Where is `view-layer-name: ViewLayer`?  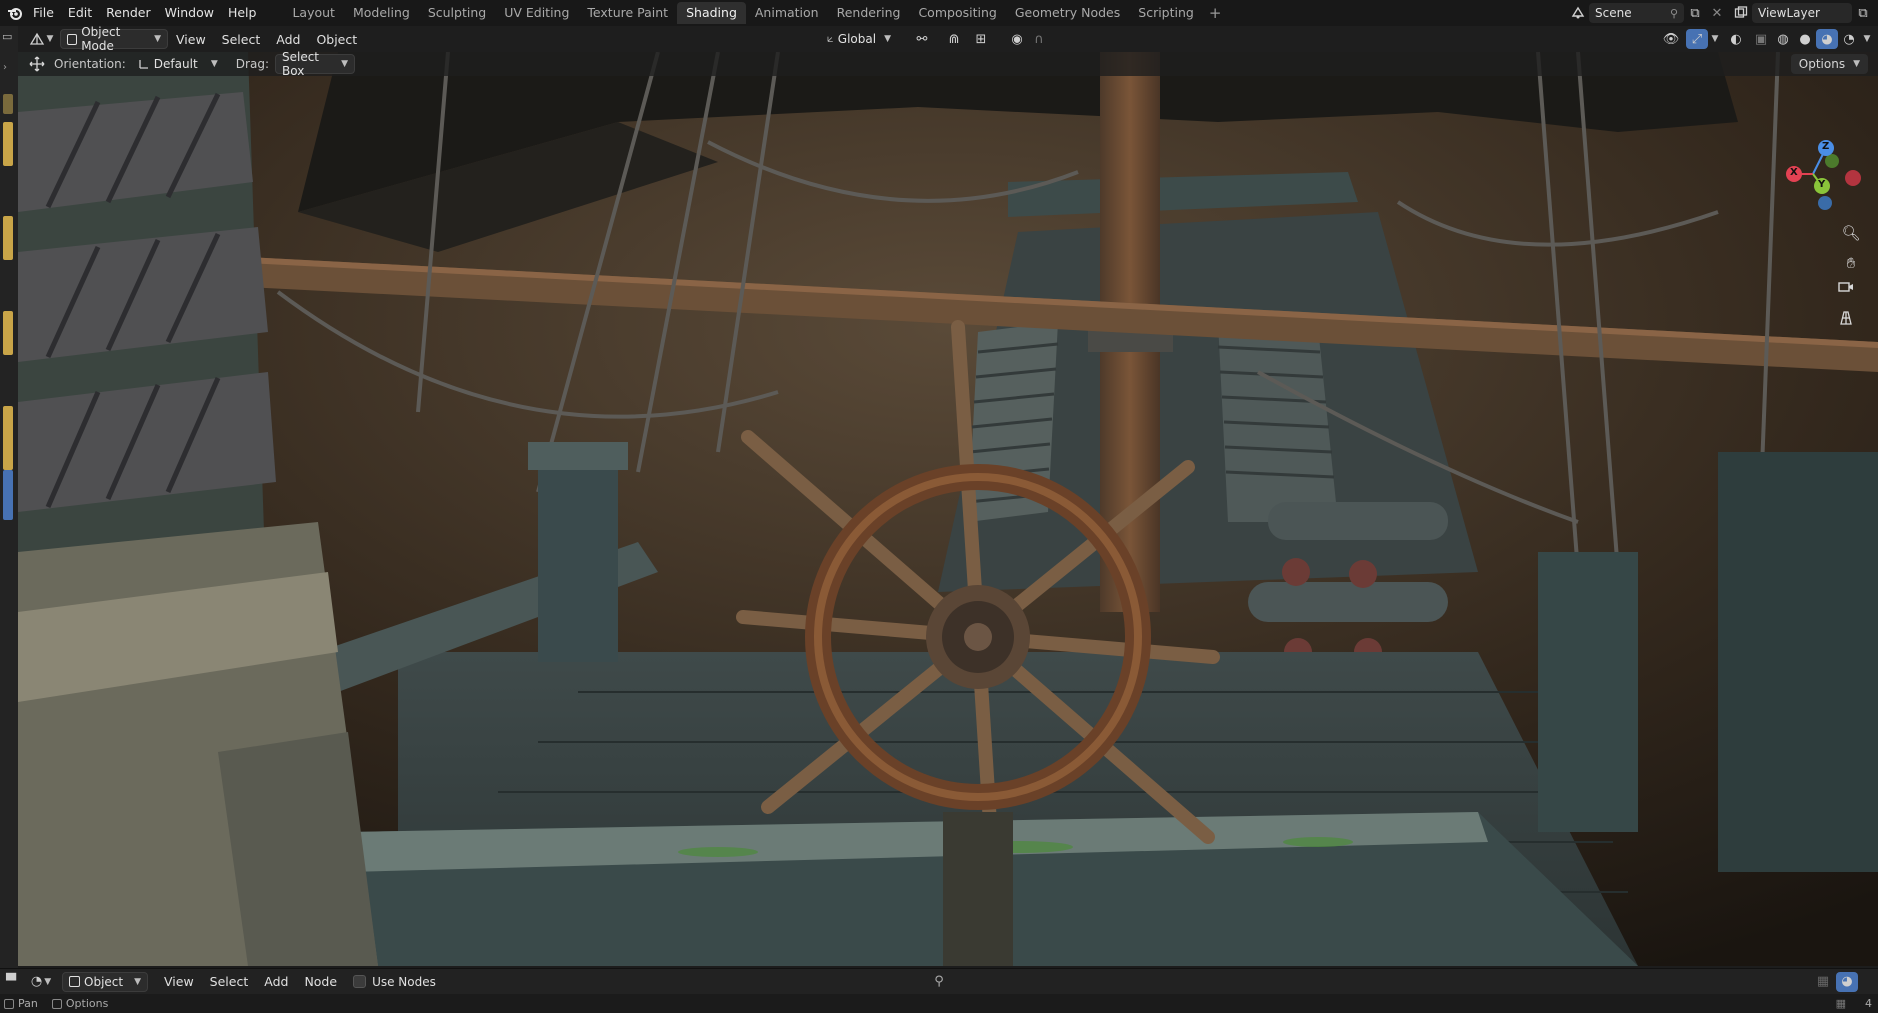
view-layer-name: ViewLayer is located at coordinates (1789, 13).